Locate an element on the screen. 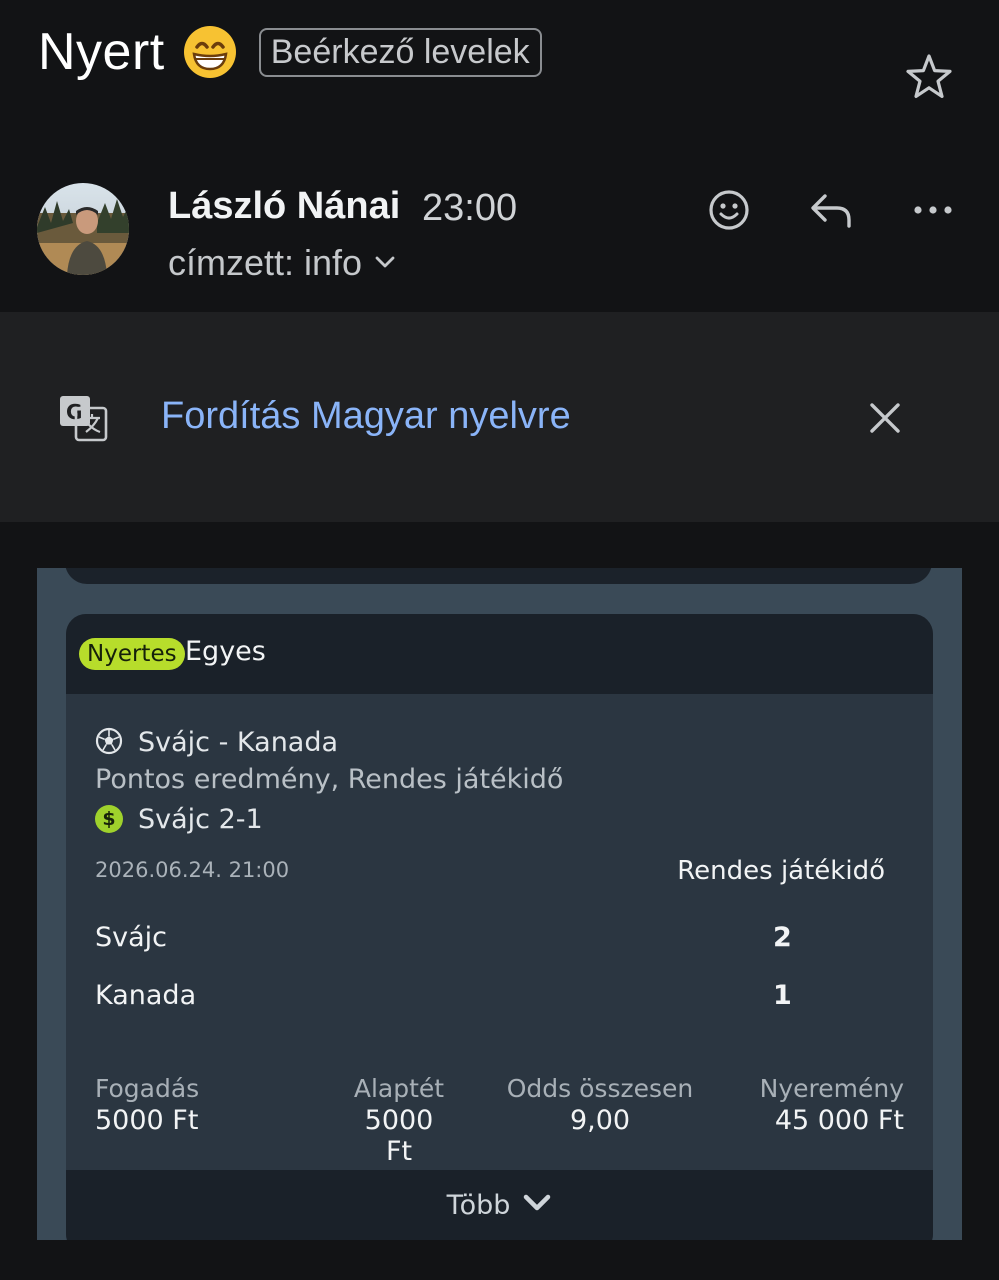 The width and height of the screenshot is (999, 1280). translate-icon: G is located at coordinates (84, 418).